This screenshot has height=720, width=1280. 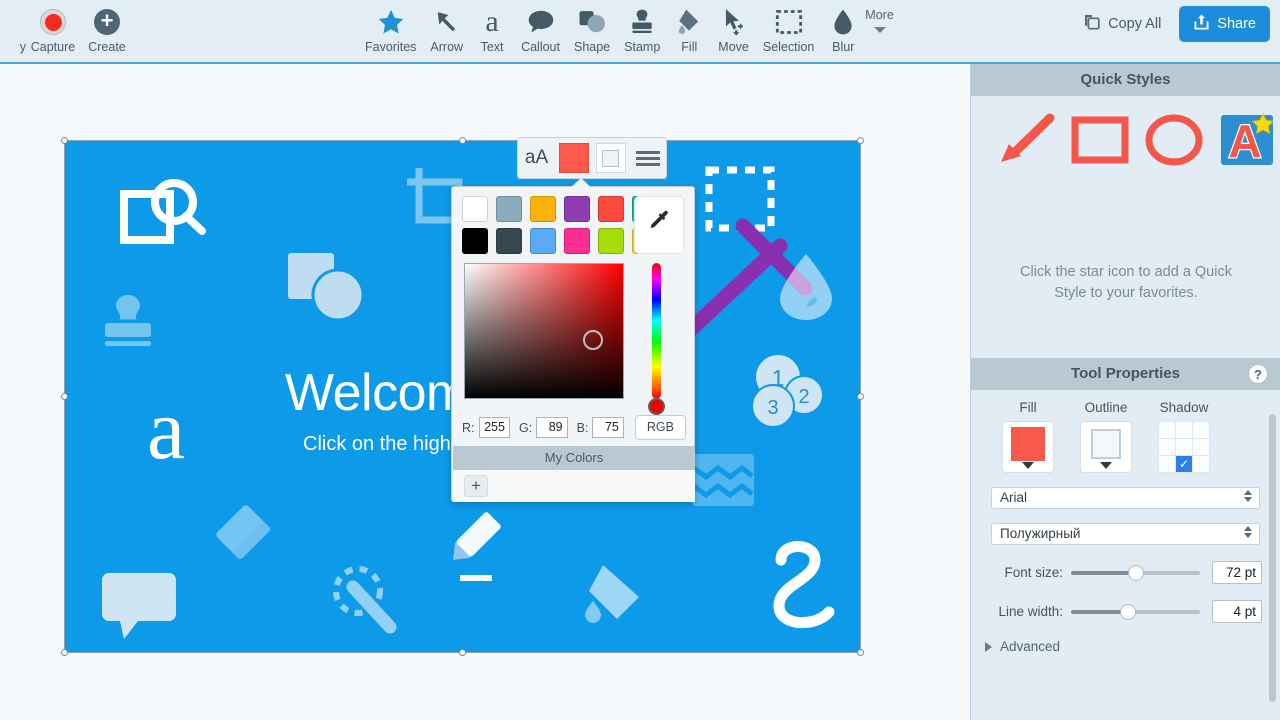 I want to click on swatch-pink, so click(x=577, y=241).